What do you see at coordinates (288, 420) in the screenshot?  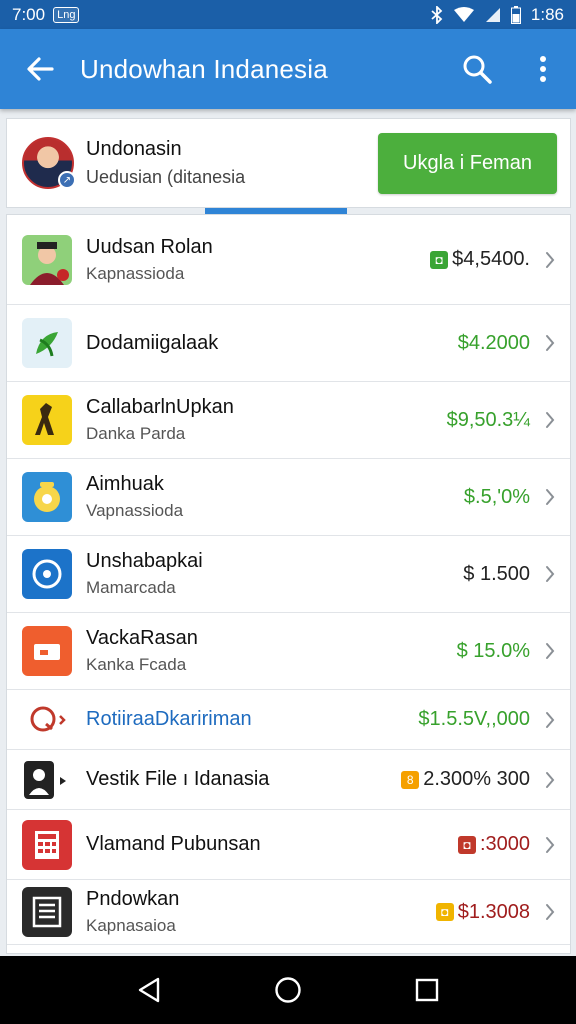 I see `list-item: CallabarlnUpkan Danka Parda $9,50.3¼` at bounding box center [288, 420].